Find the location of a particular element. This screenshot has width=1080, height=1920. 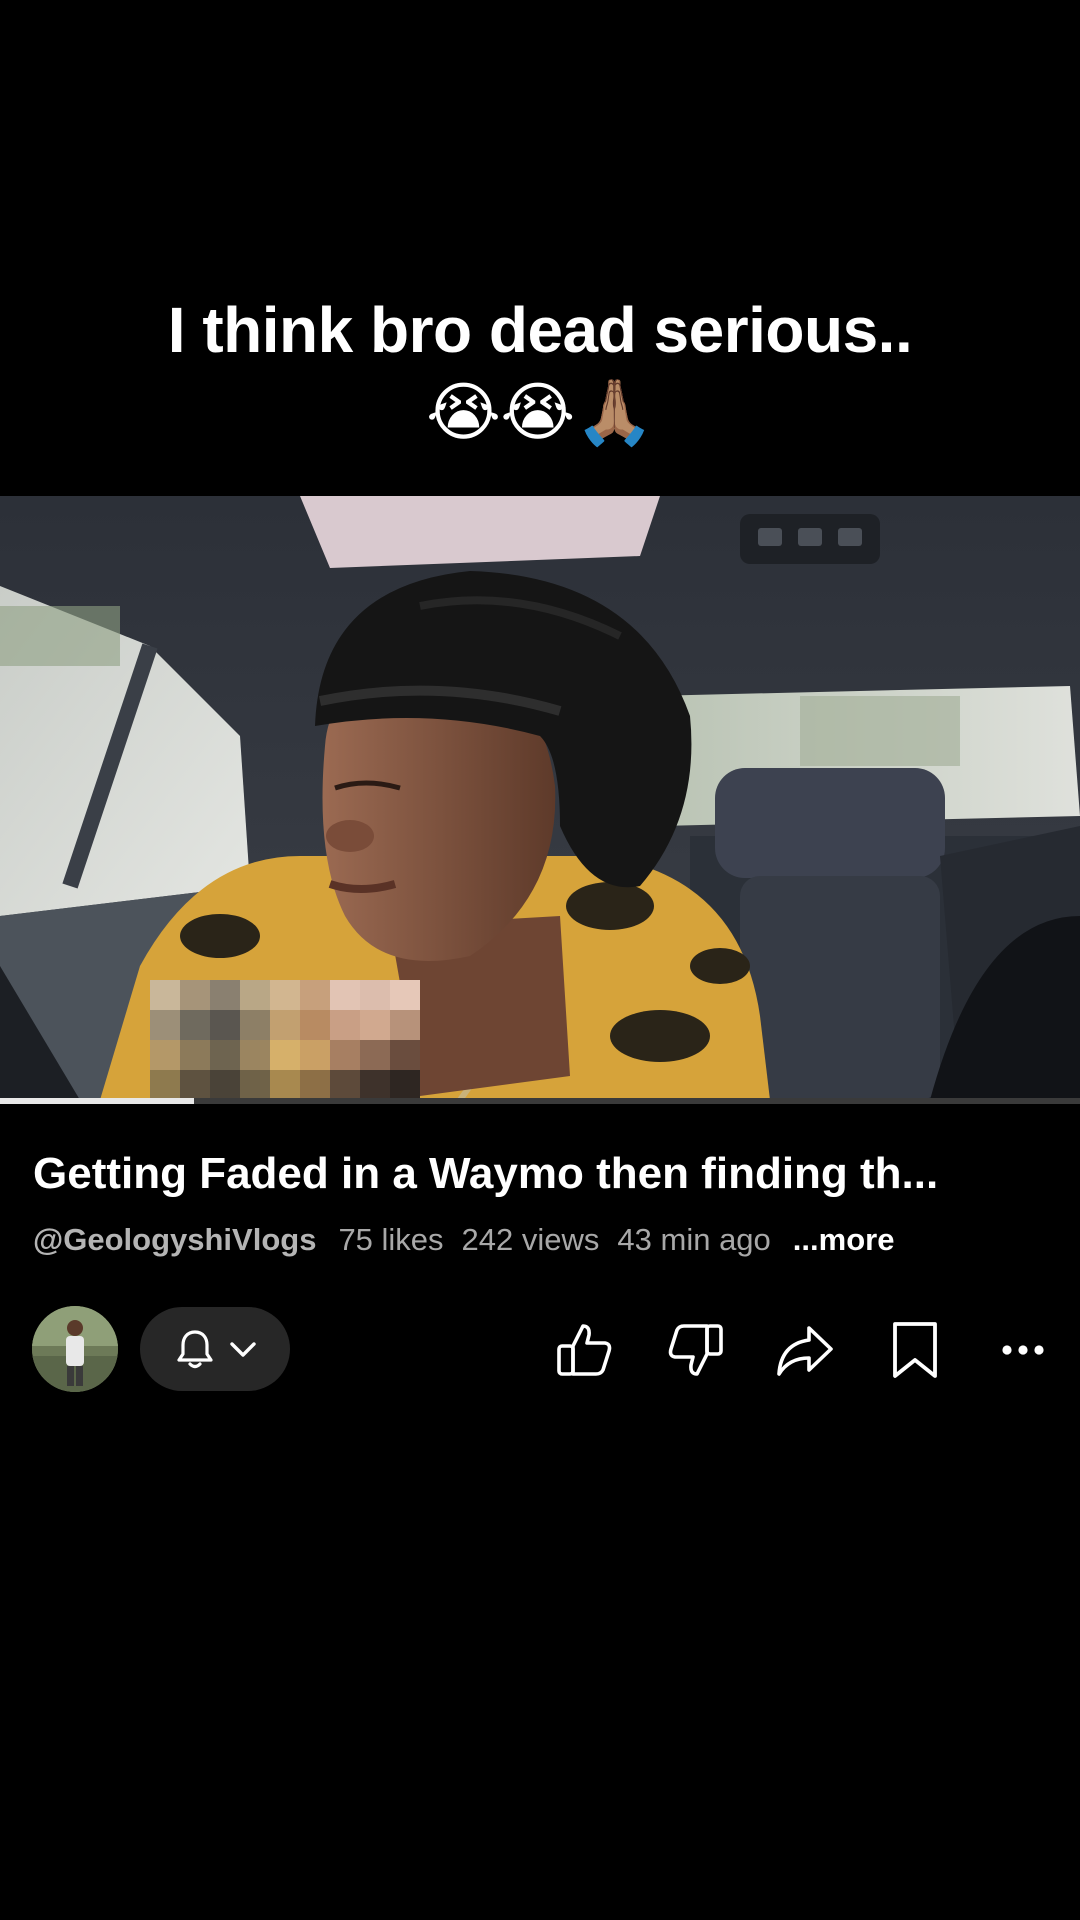

dislike-button is located at coordinates (695, 1350).